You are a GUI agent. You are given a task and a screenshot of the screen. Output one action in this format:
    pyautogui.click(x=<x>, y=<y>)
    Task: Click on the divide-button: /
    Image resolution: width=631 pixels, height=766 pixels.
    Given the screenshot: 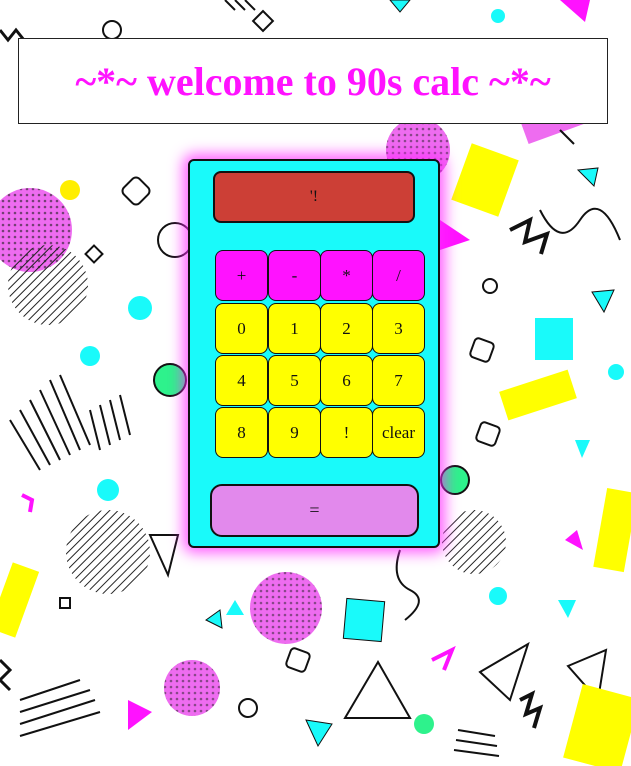 What is the action you would take?
    pyautogui.click(x=398, y=275)
    